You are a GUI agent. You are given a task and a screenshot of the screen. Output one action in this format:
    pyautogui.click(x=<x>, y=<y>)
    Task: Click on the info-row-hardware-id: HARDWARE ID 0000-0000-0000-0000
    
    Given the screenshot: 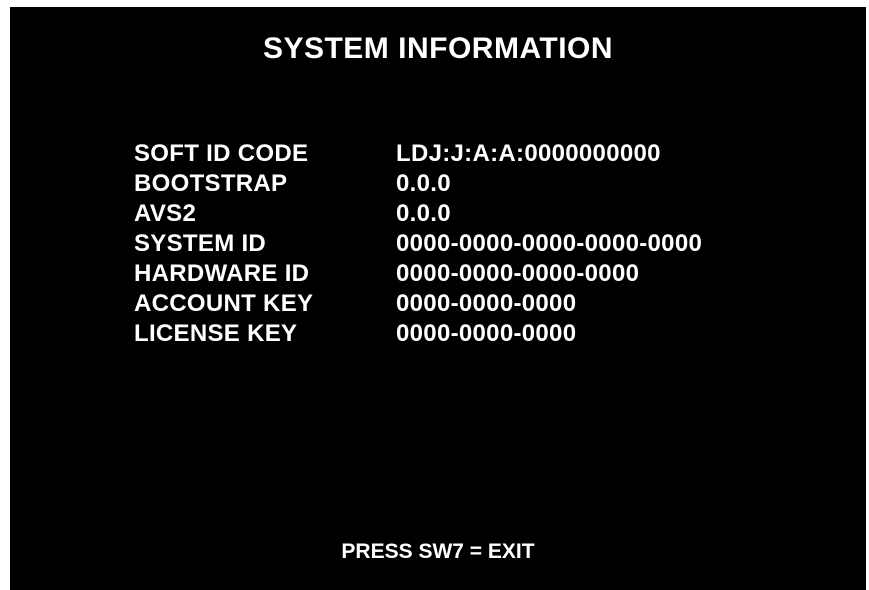 What is the action you would take?
    pyautogui.click(x=418, y=275)
    